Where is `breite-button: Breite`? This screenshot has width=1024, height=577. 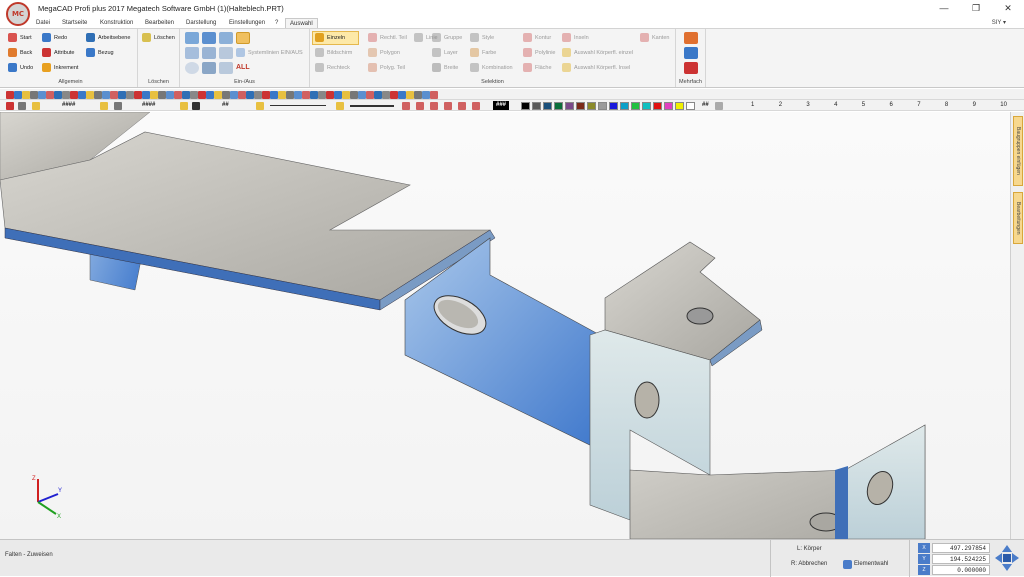 breite-button: Breite is located at coordinates (445, 68).